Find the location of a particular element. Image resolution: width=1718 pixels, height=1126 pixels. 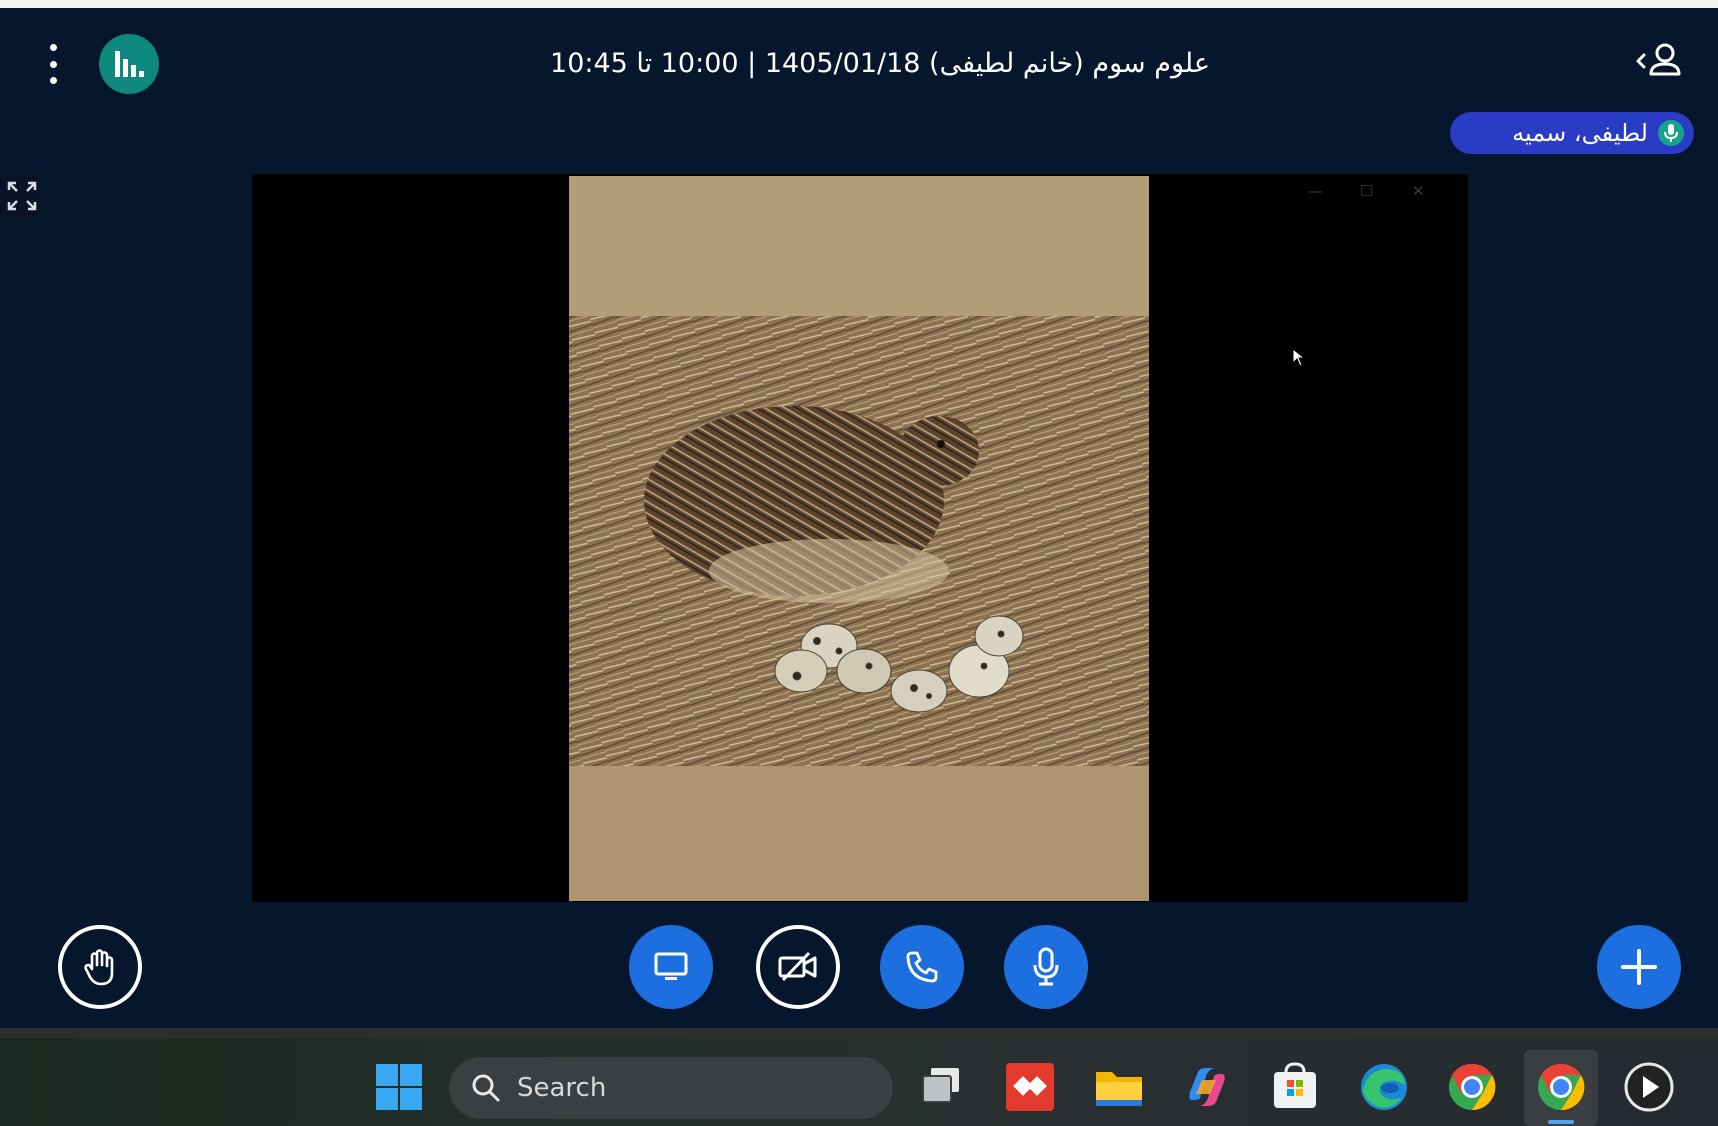

hand-icon is located at coordinates (99, 967).